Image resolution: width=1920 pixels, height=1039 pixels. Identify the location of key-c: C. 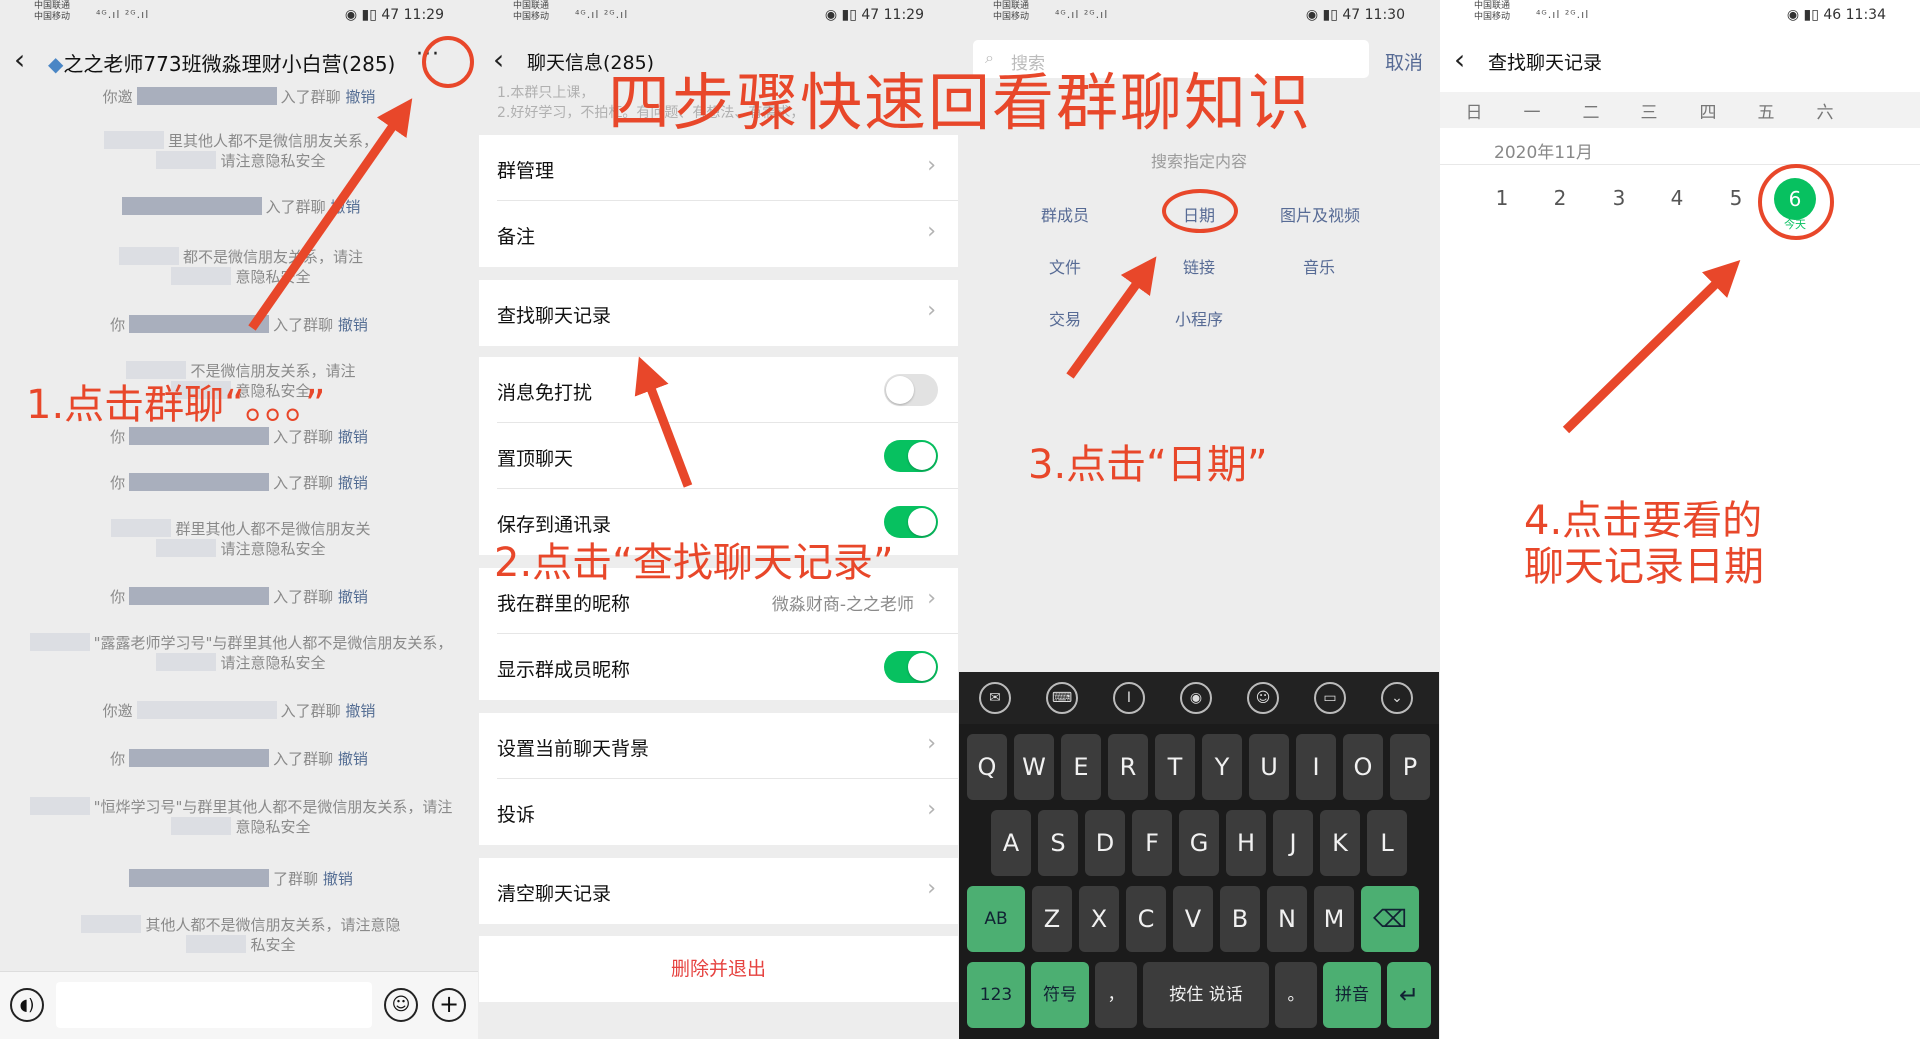
(1146, 919).